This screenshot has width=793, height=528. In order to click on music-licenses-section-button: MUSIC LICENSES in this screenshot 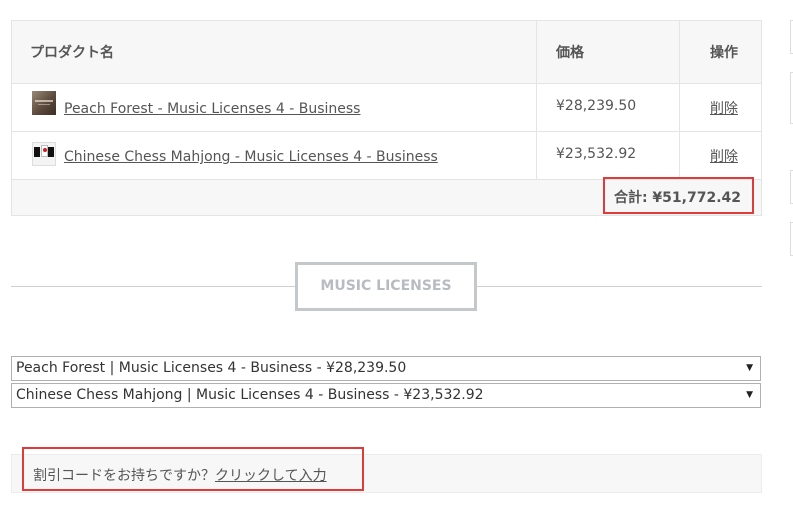, I will do `click(386, 286)`.